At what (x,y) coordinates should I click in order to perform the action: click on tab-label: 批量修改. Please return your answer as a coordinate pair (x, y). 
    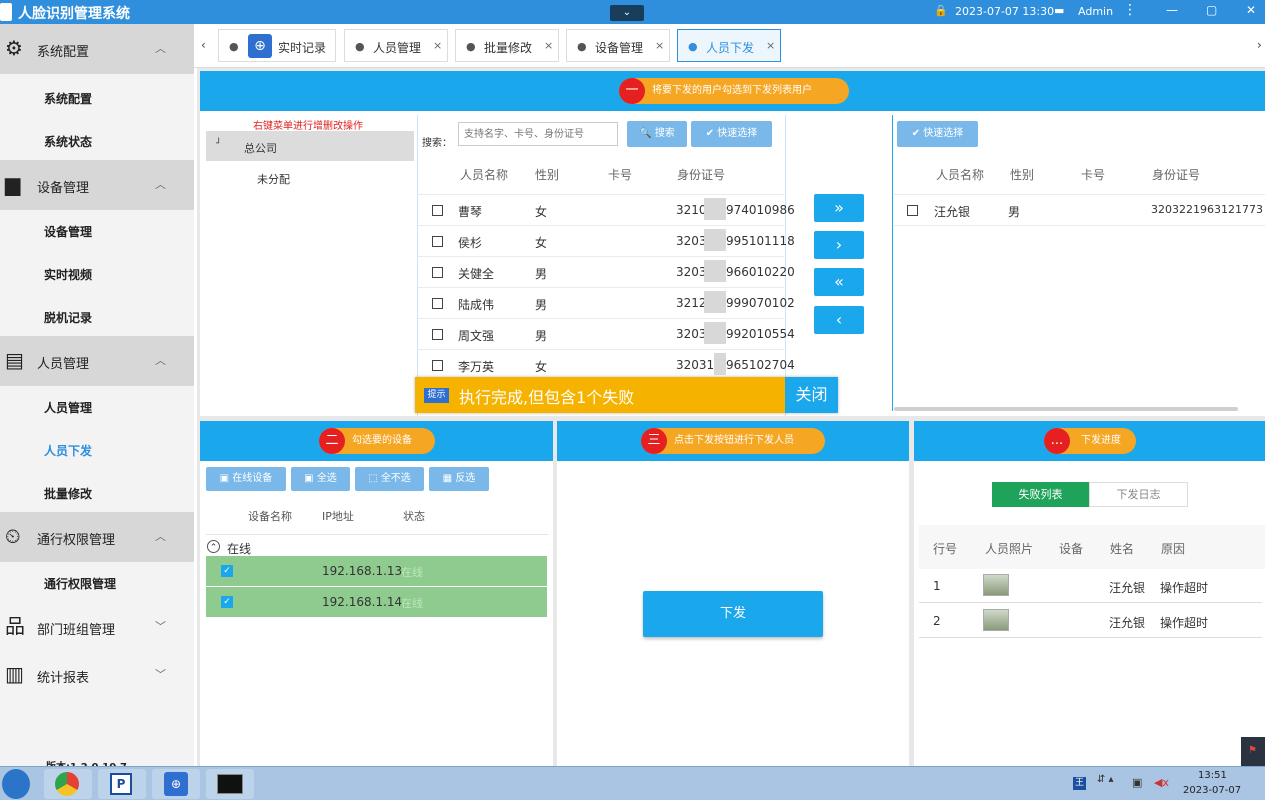
    Looking at the image, I should click on (508, 48).